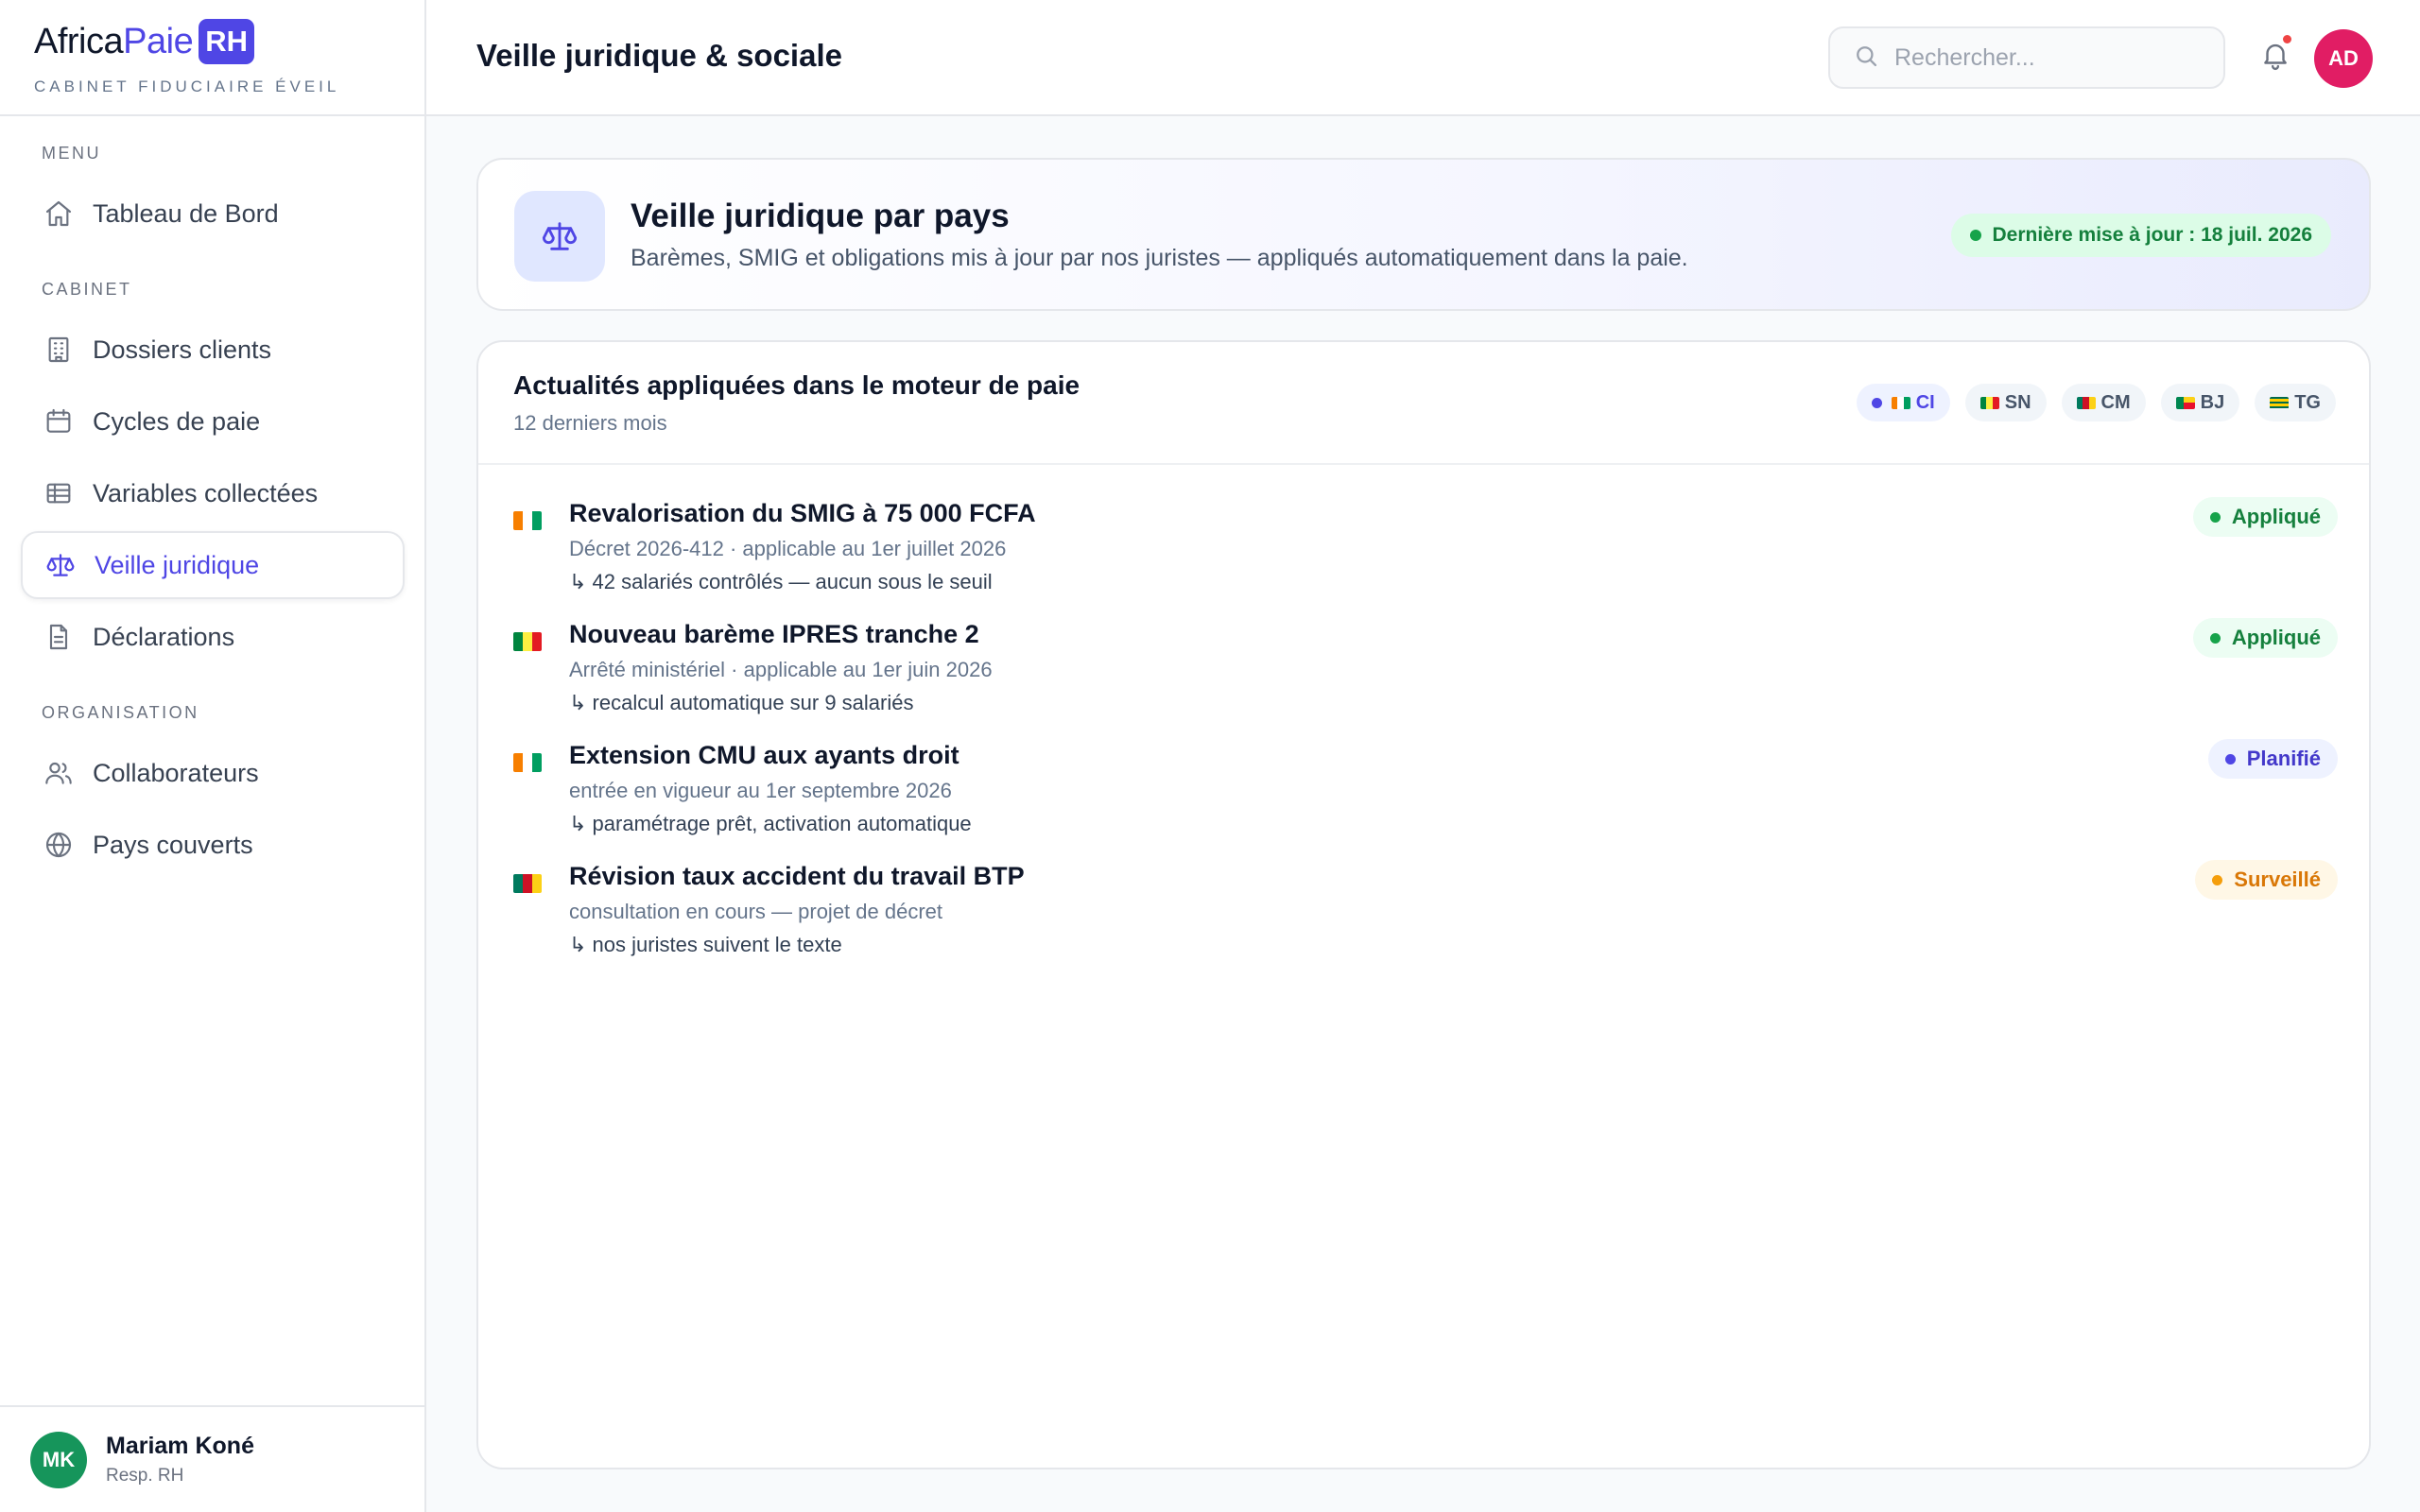  I want to click on news-subtitle: 12 derniers mois, so click(590, 423).